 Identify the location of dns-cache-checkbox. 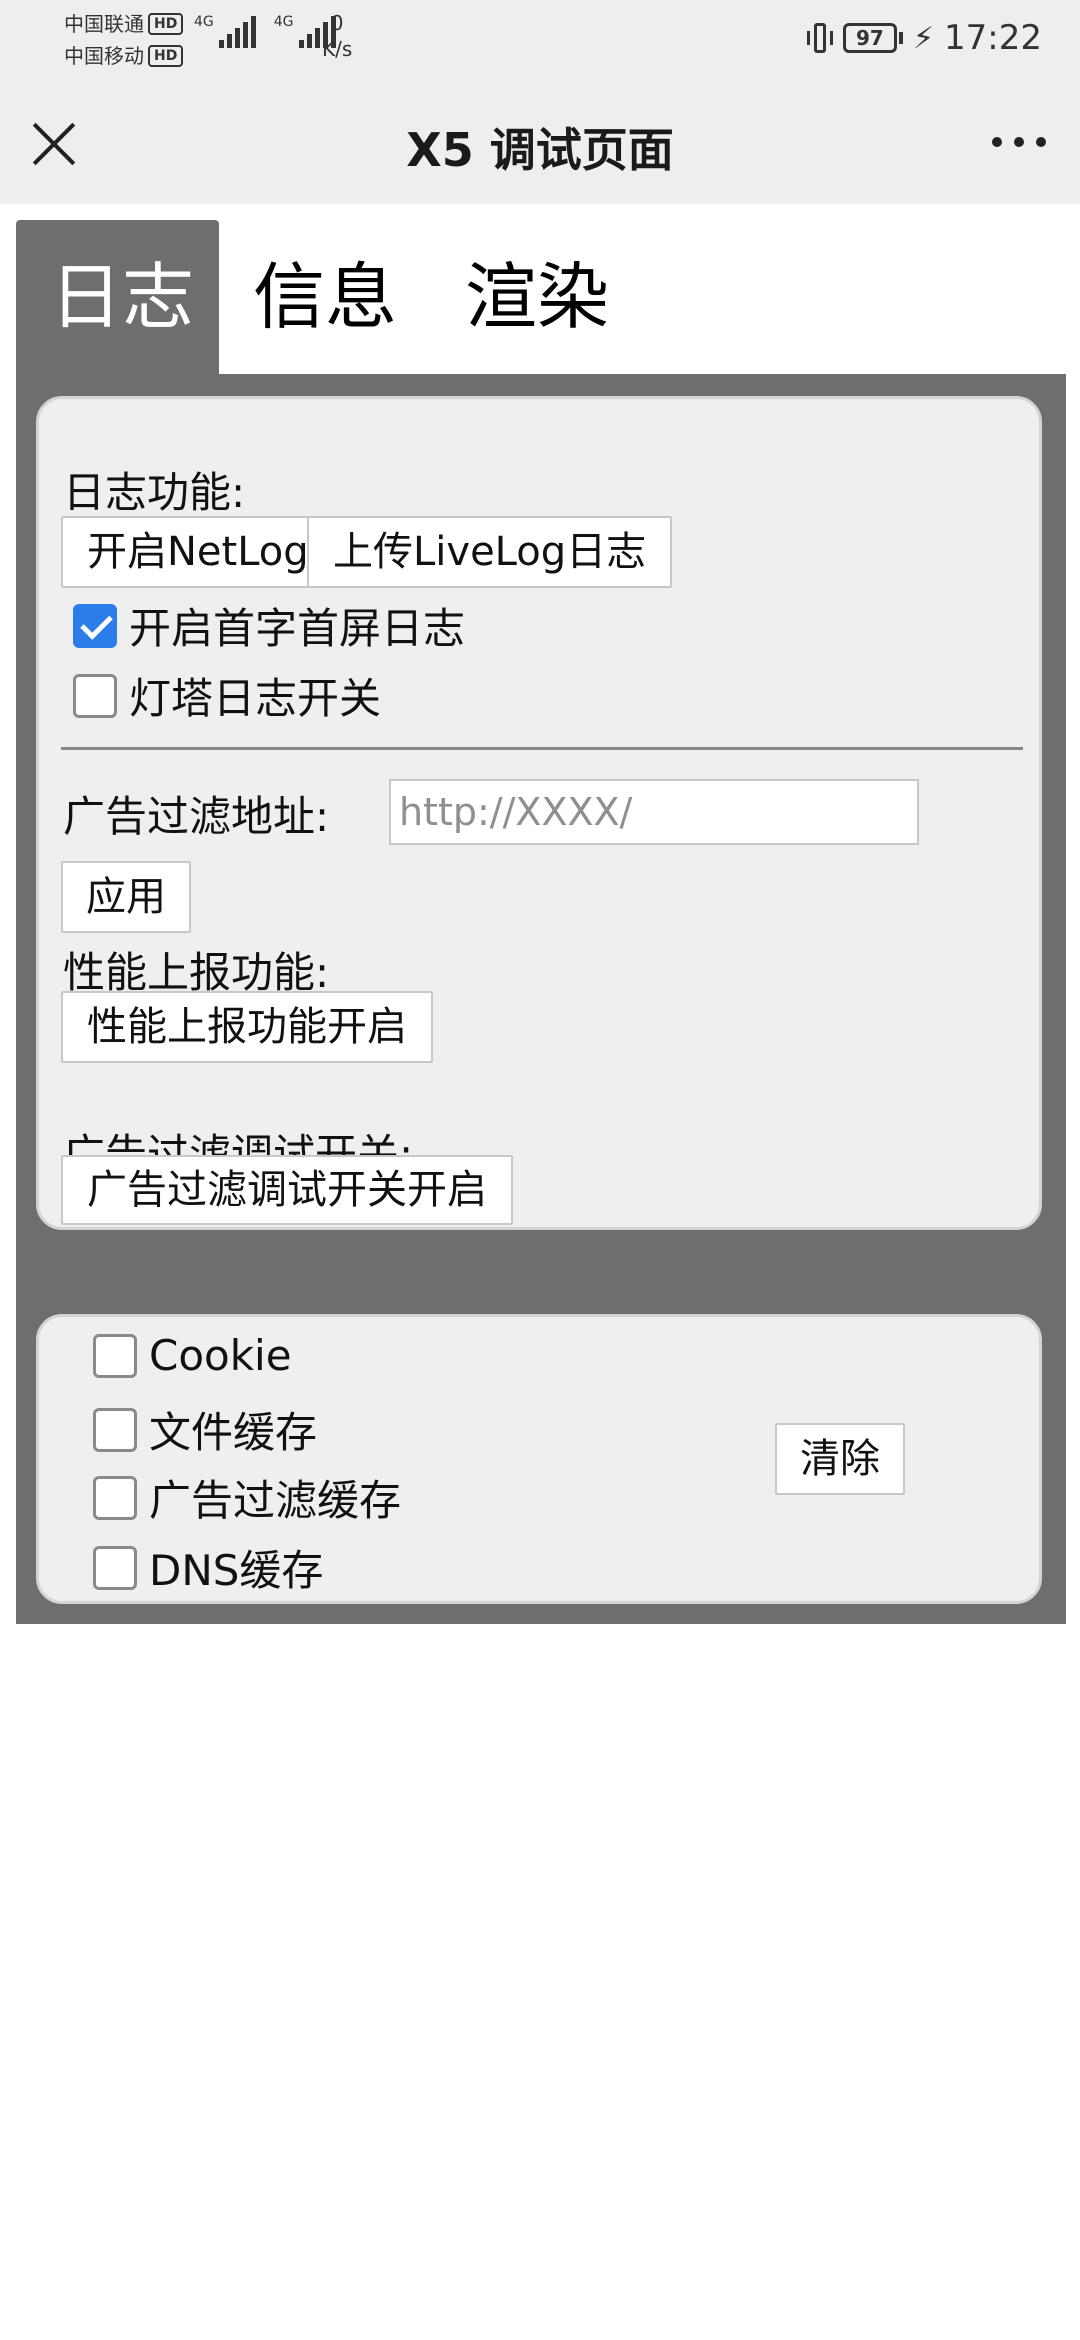
(115, 1567).